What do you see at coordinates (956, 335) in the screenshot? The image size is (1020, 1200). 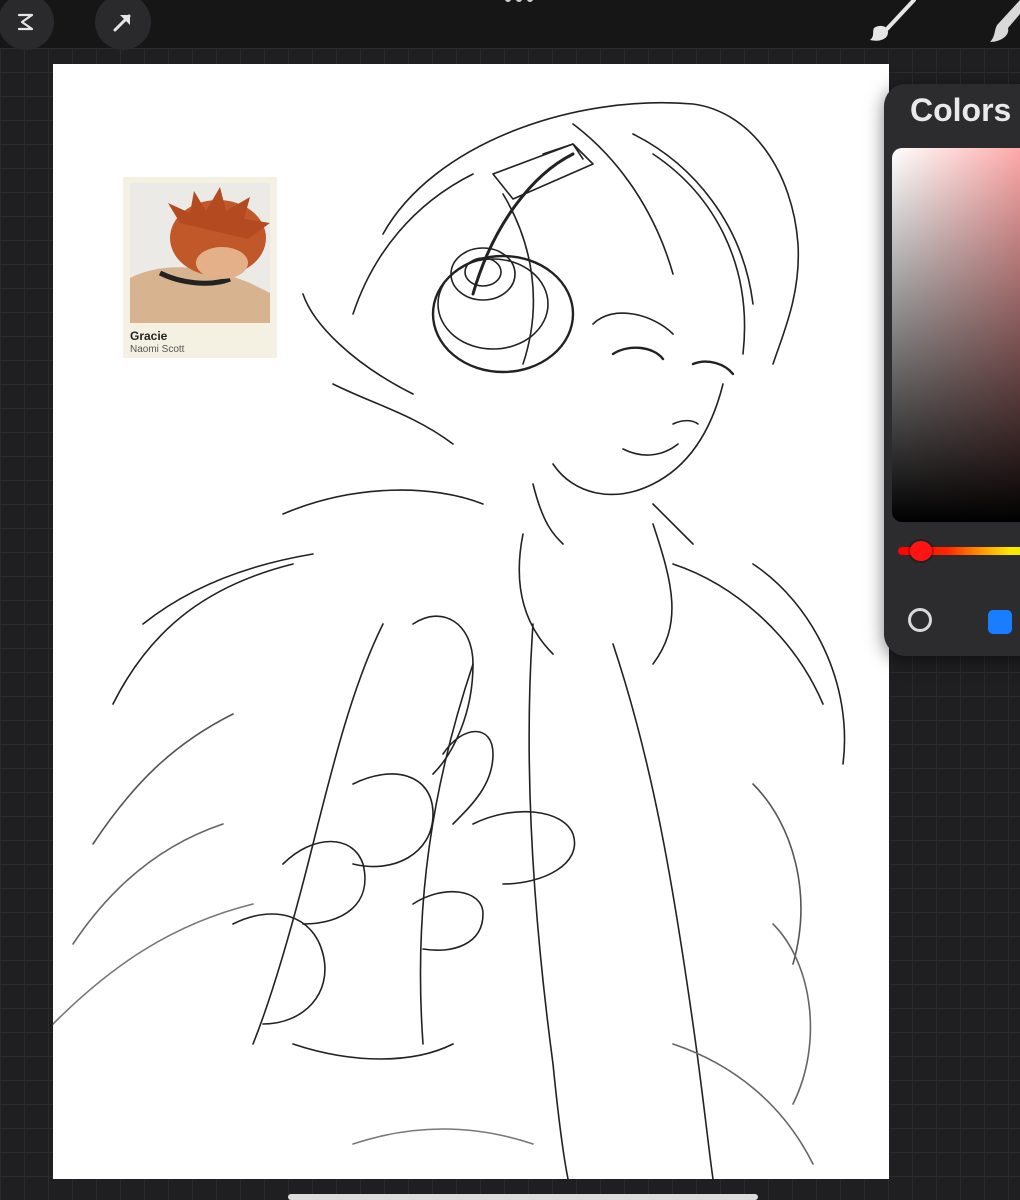 I see `saturation-brightness-picker` at bounding box center [956, 335].